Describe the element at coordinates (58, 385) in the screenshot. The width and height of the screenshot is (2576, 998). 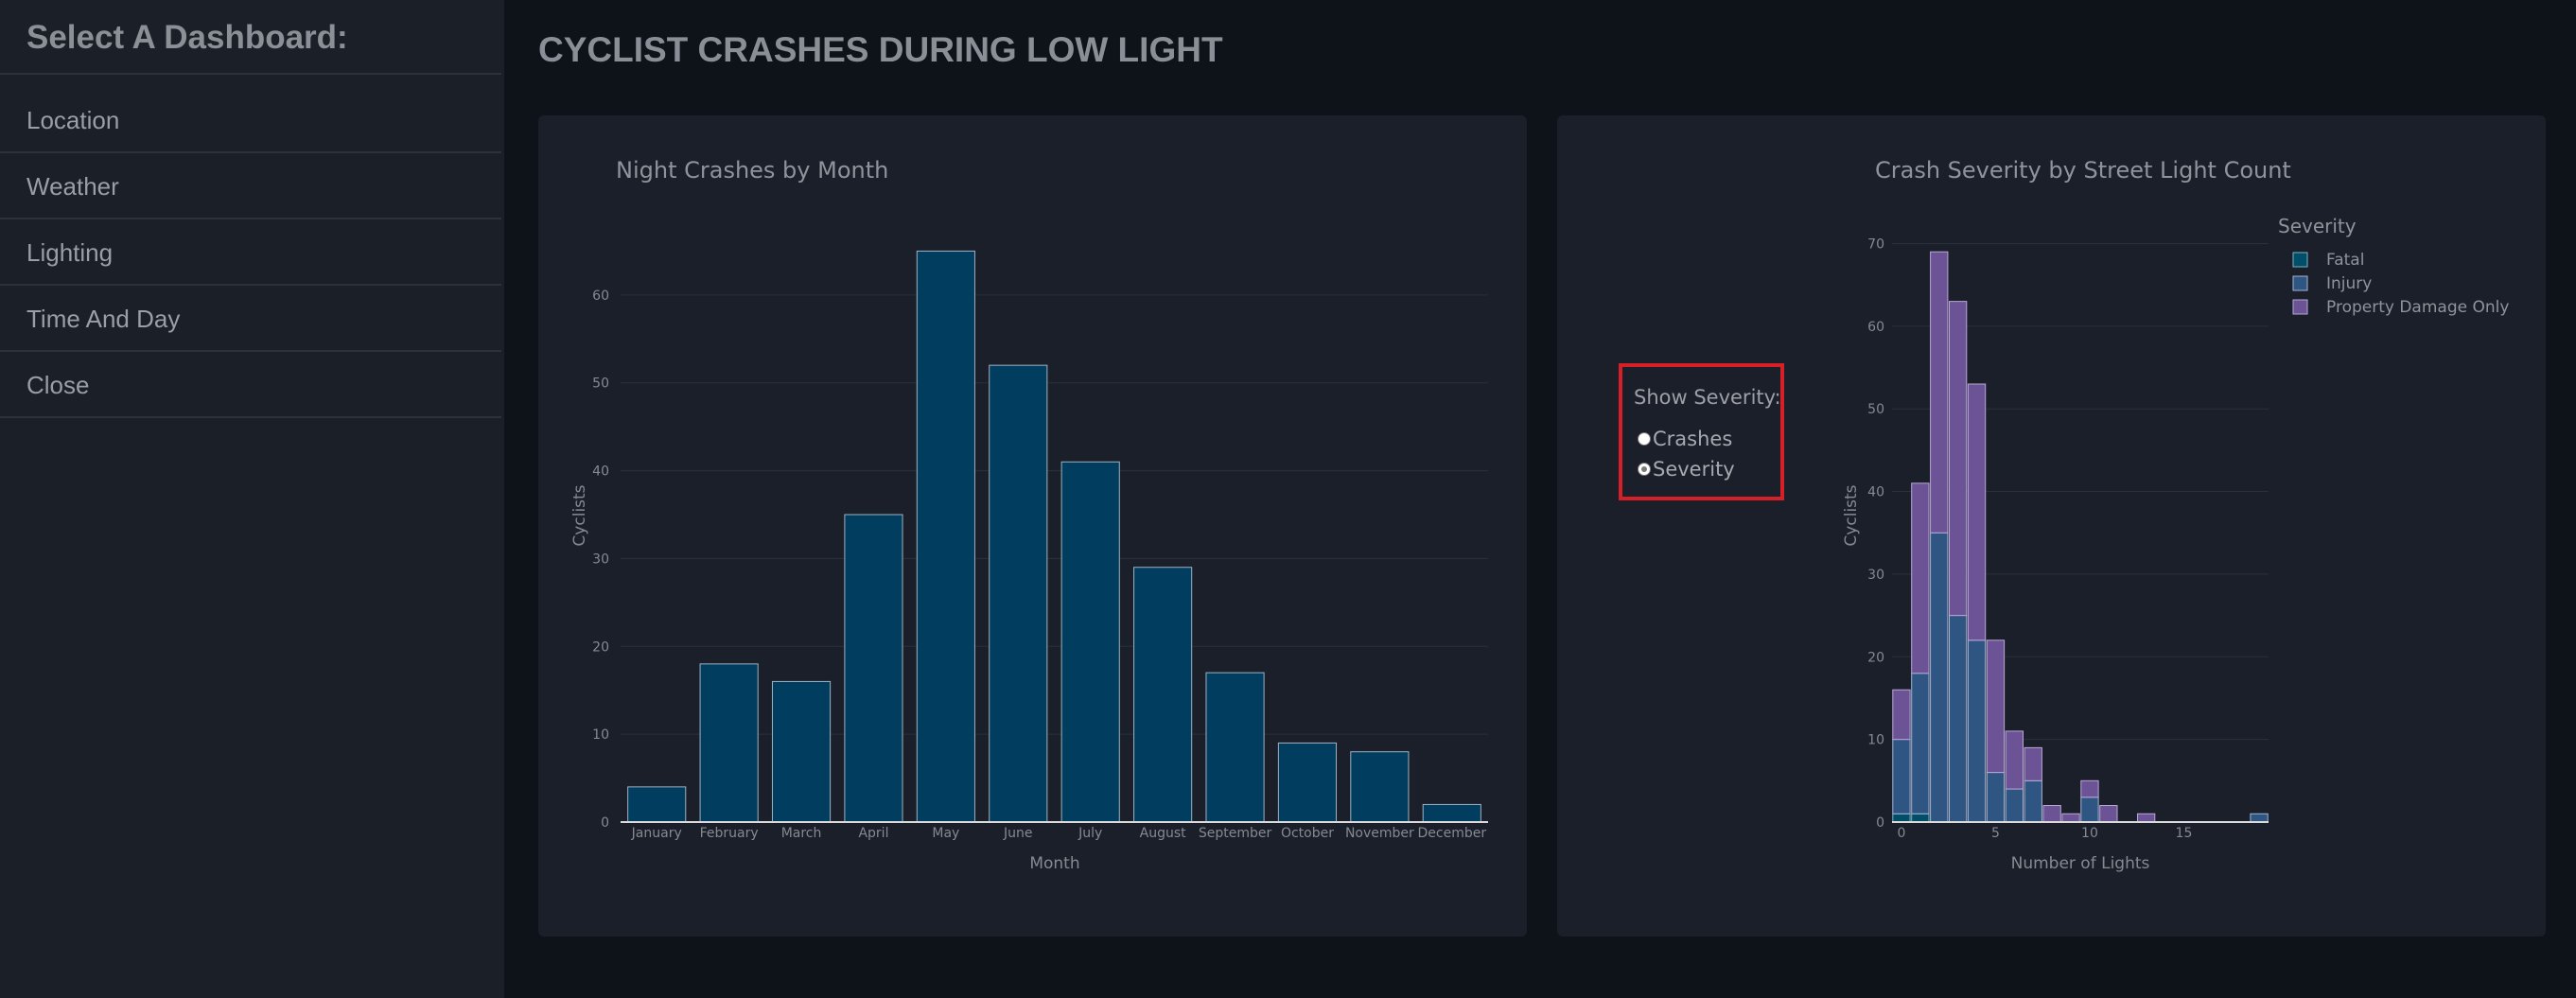
I see `sidebar-item-close: Close` at that location.